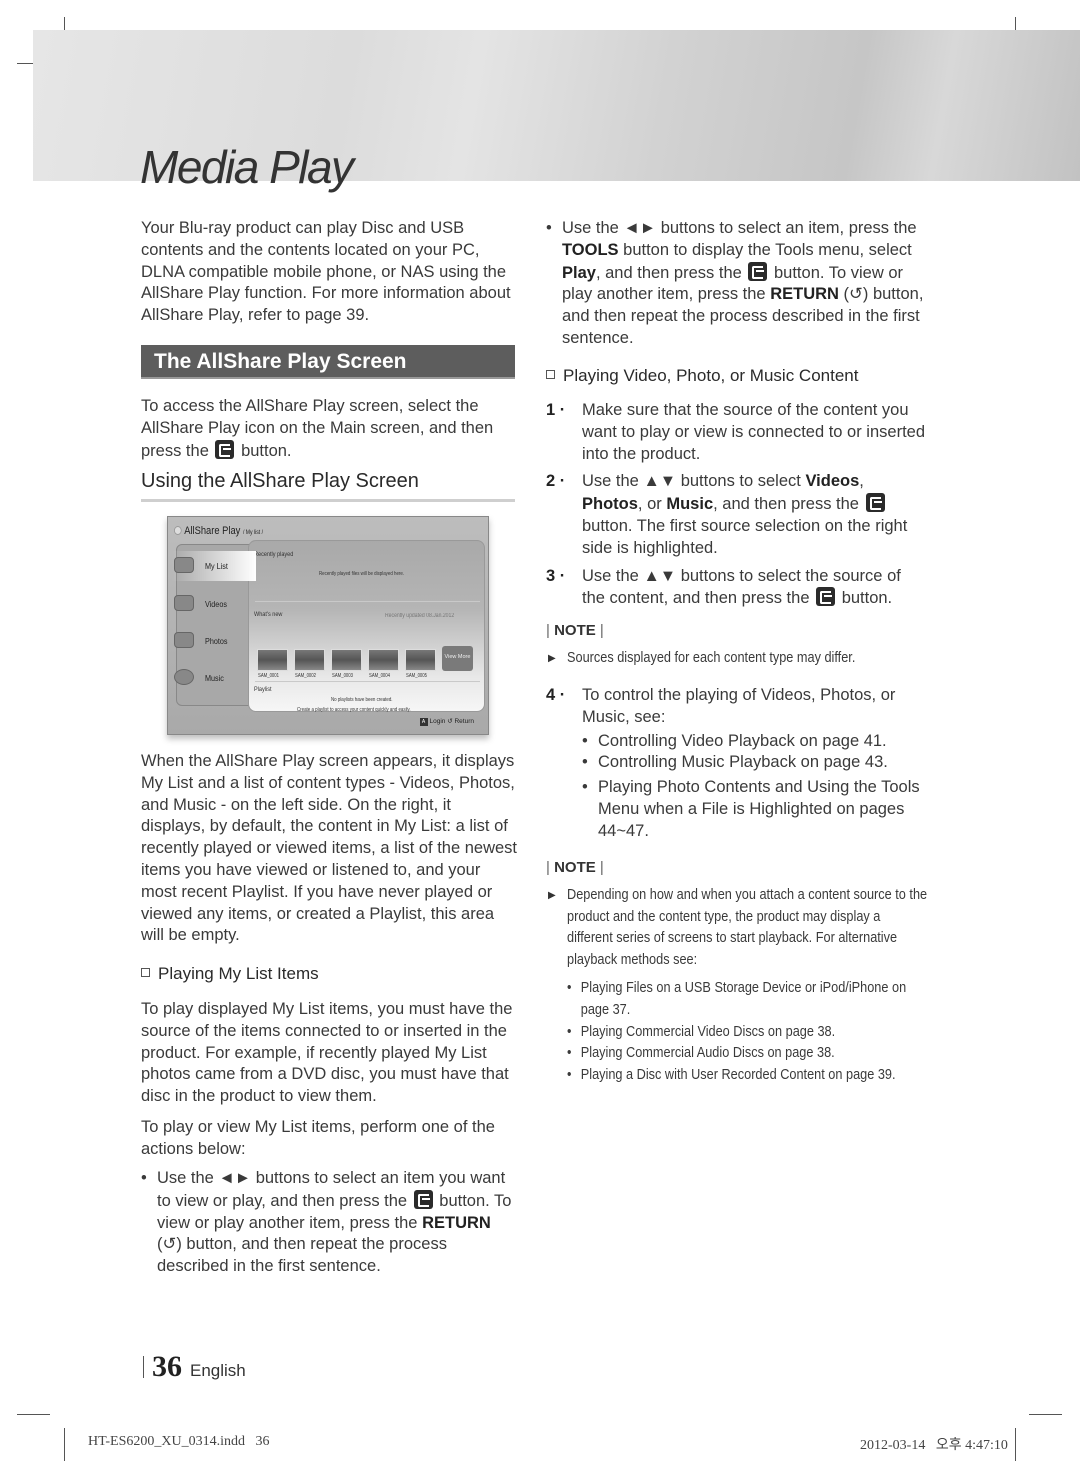 The height and width of the screenshot is (1479, 1080). I want to click on thumbnail-label: SAM_0002, so click(306, 676).